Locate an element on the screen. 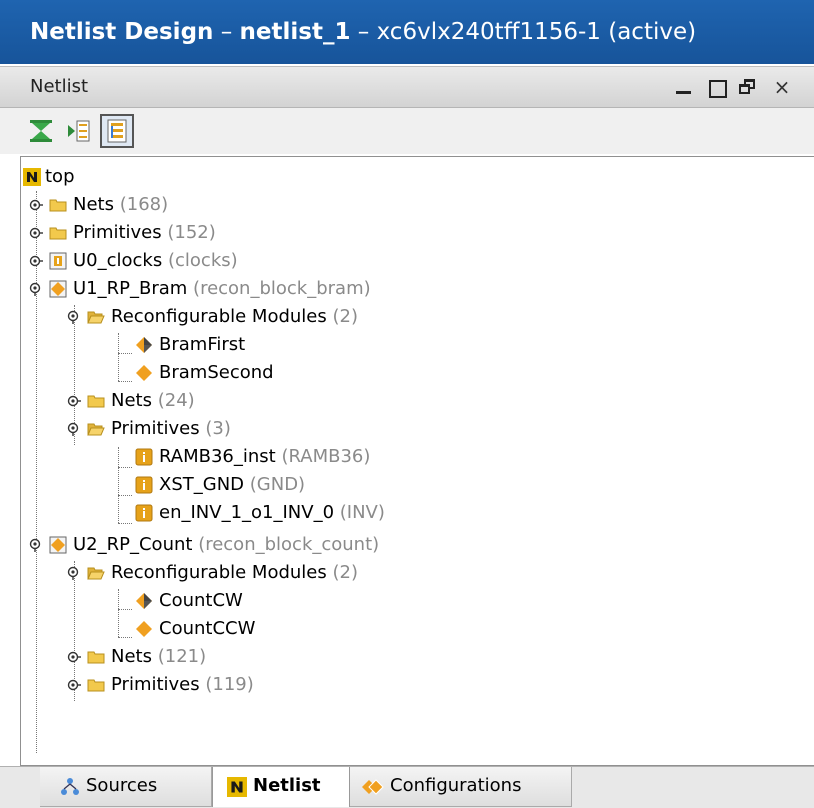 The image size is (814, 808). tree-node-bramfirst: BramFirst is located at coordinates (221, 345).